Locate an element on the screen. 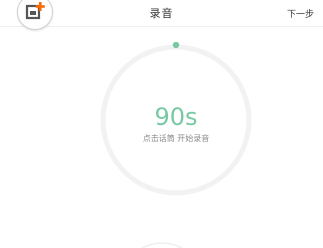 The image size is (323, 248). next-step-button: 下一步 is located at coordinates (300, 13).